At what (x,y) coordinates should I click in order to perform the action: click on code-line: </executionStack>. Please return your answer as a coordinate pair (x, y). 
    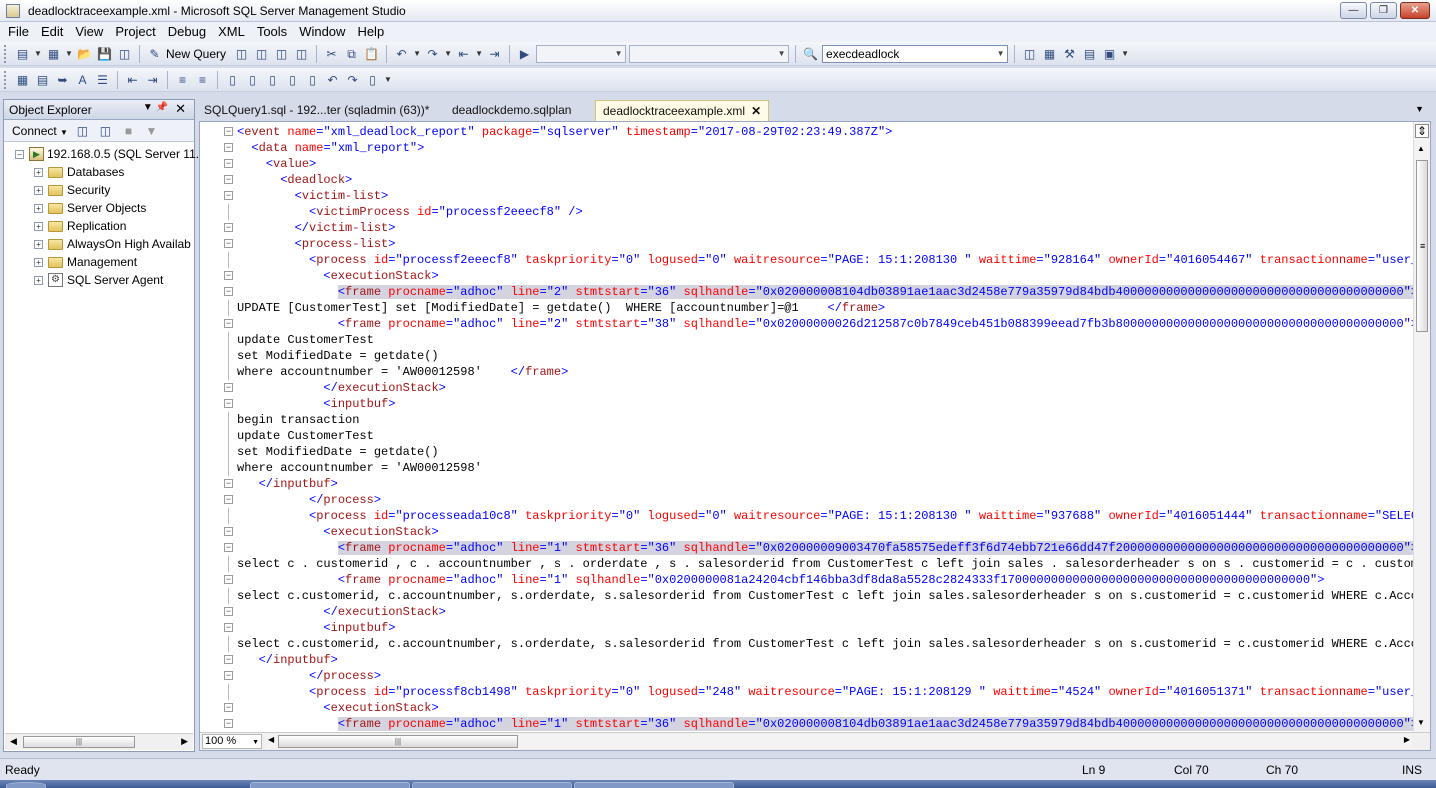
    Looking at the image, I should click on (825, 612).